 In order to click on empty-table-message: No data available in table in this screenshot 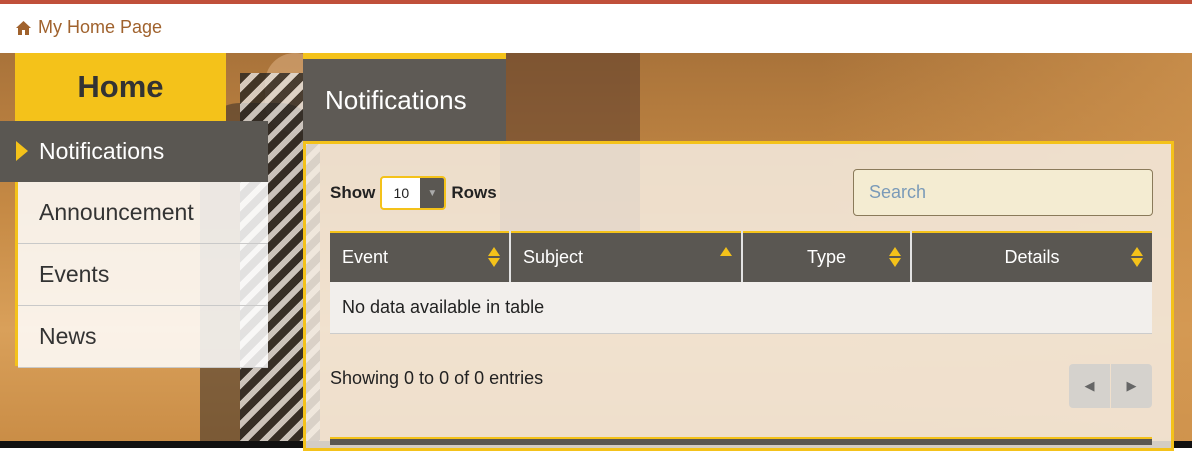, I will do `click(741, 308)`.